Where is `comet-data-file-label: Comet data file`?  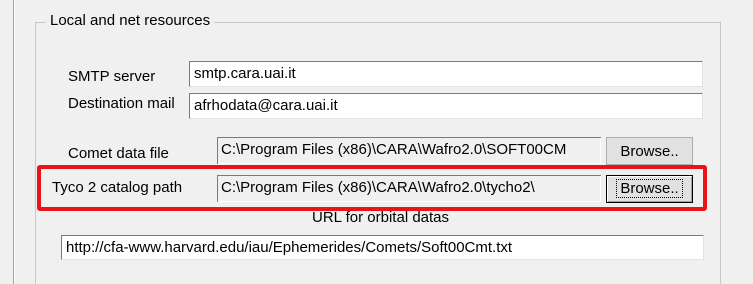 comet-data-file-label: Comet data file is located at coordinates (118, 153).